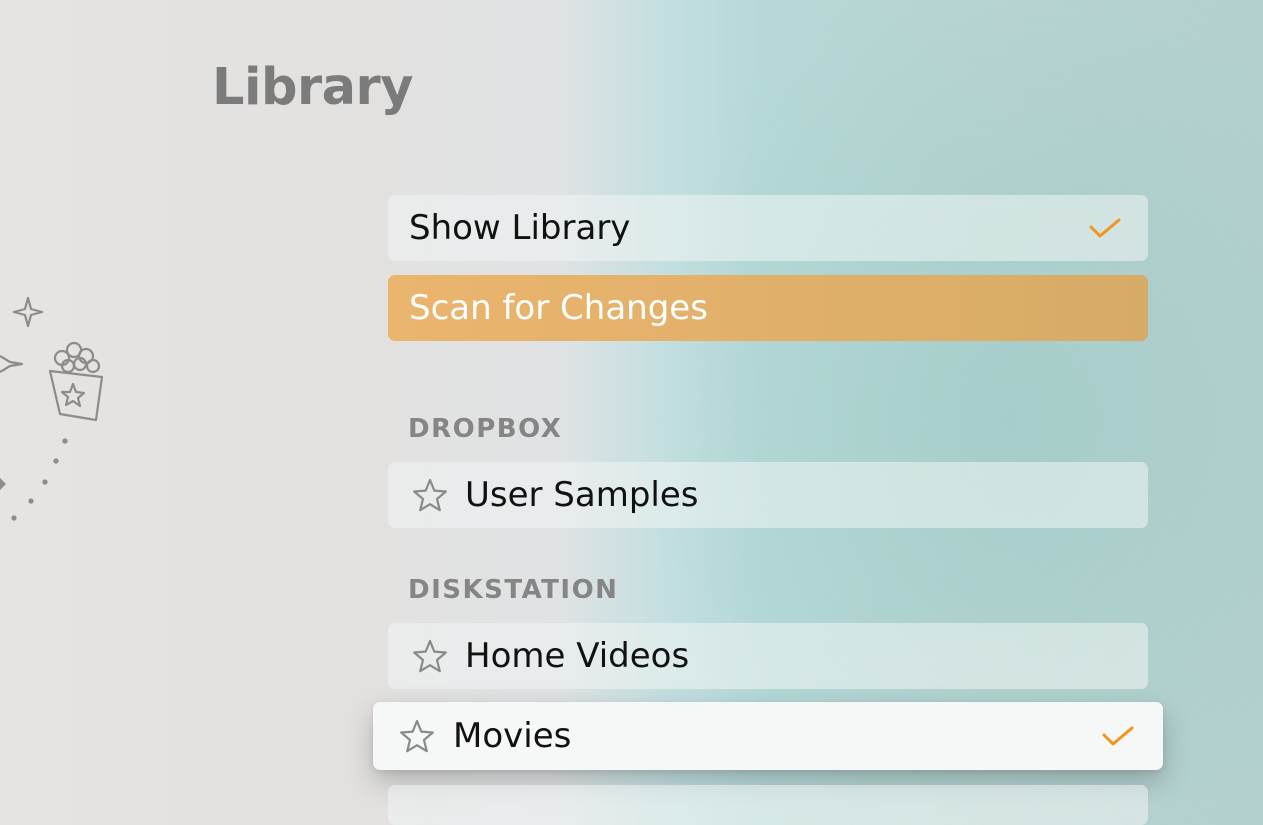 Image resolution: width=1263 pixels, height=825 pixels. I want to click on source-item-label: Home Videos, so click(577, 656).